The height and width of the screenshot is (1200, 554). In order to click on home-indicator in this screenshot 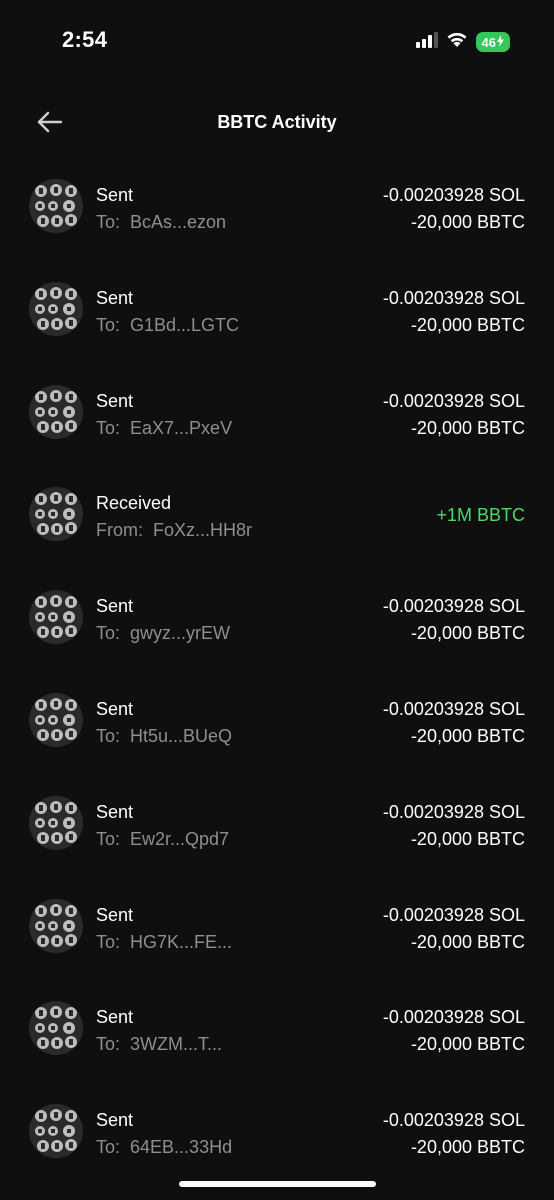, I will do `click(277, 1184)`.